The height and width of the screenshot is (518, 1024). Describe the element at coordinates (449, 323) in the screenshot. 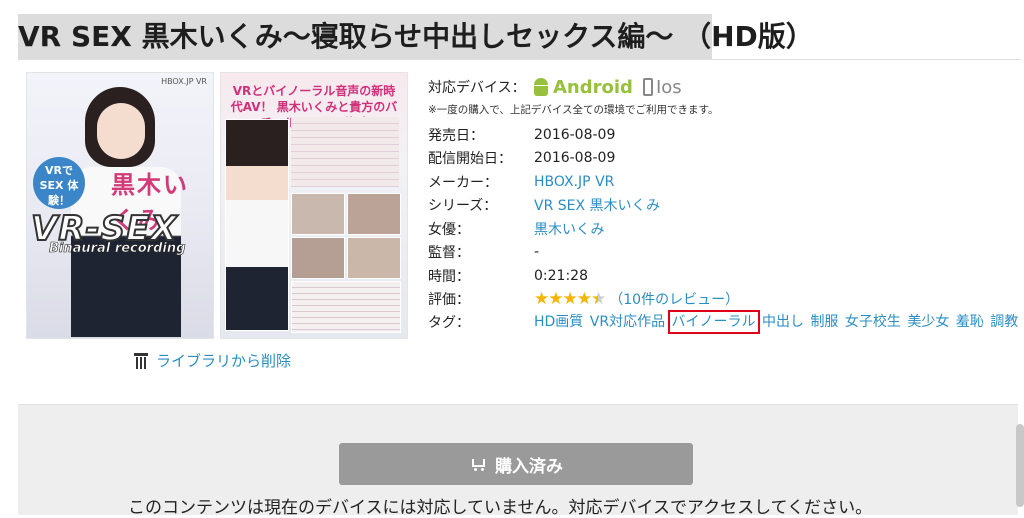

I see `tags-label: タグ：` at that location.